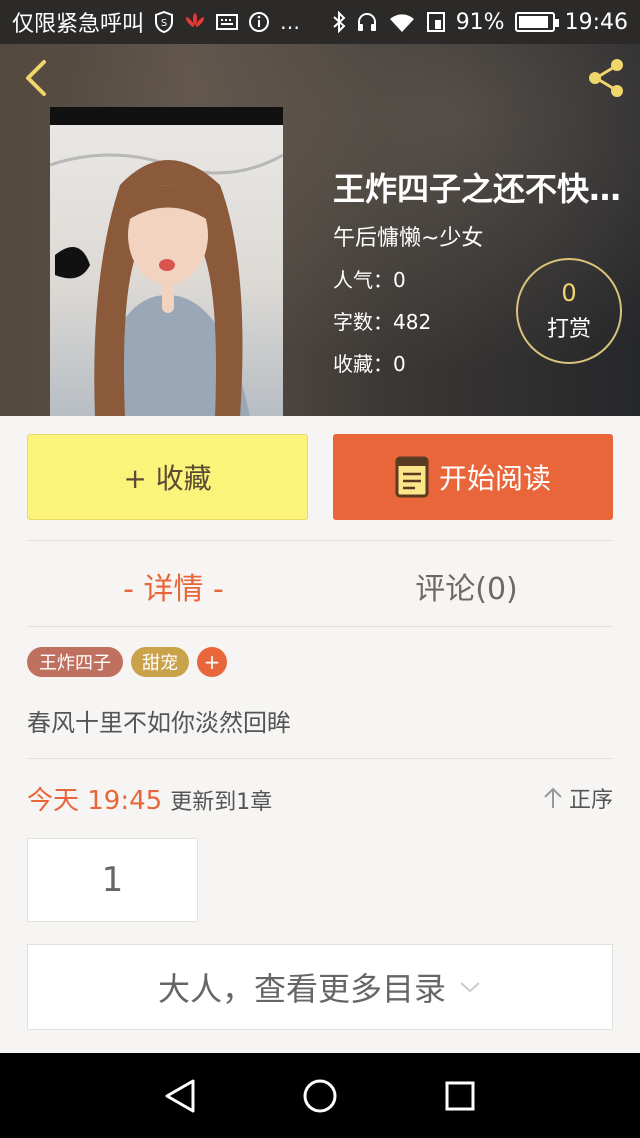 The width and height of the screenshot is (640, 1138). I want to click on tab-comments: 评论(0), so click(466, 586).